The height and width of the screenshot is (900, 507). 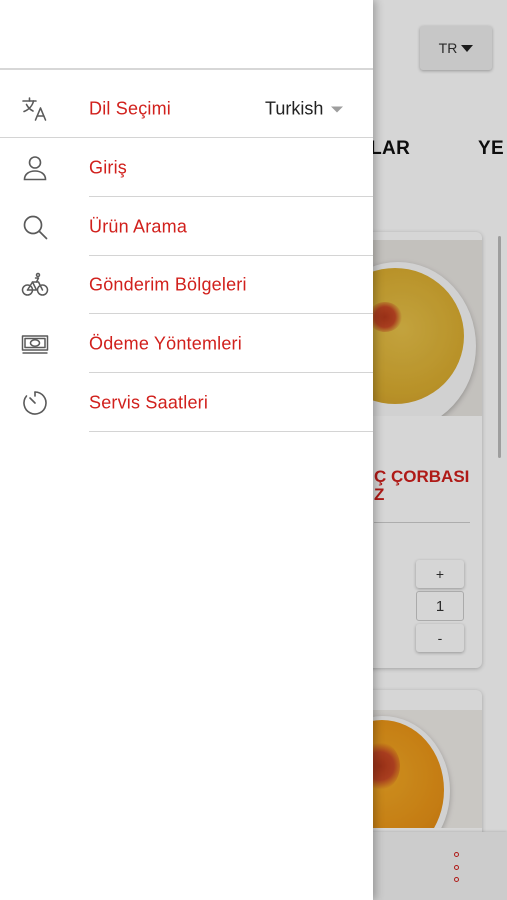 What do you see at coordinates (186, 109) in the screenshot?
I see `menu-item-language: Dil Seçimi Turkish` at bounding box center [186, 109].